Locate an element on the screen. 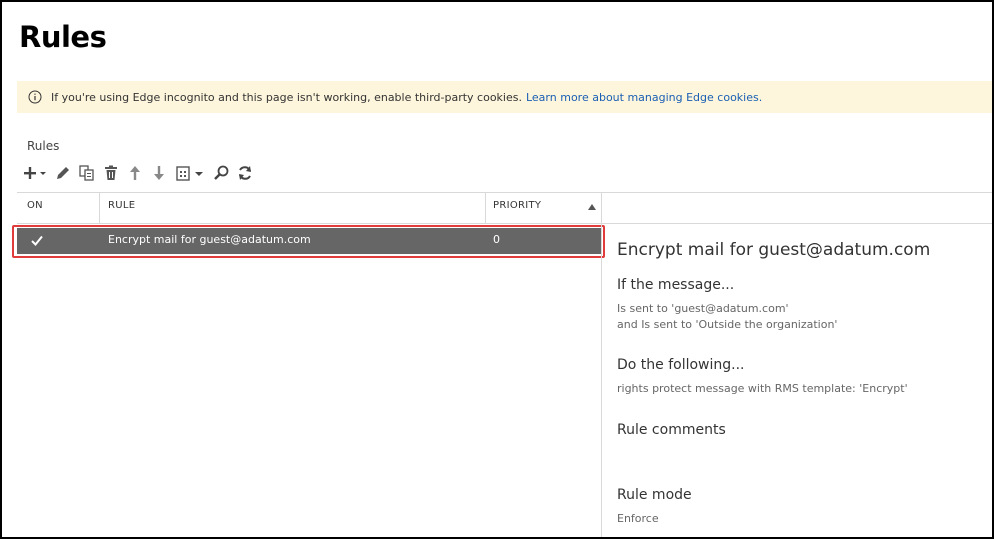 The image size is (994, 539). details-if-line-1: Is sent to 'guest@adatum.com' is located at coordinates (703, 308).